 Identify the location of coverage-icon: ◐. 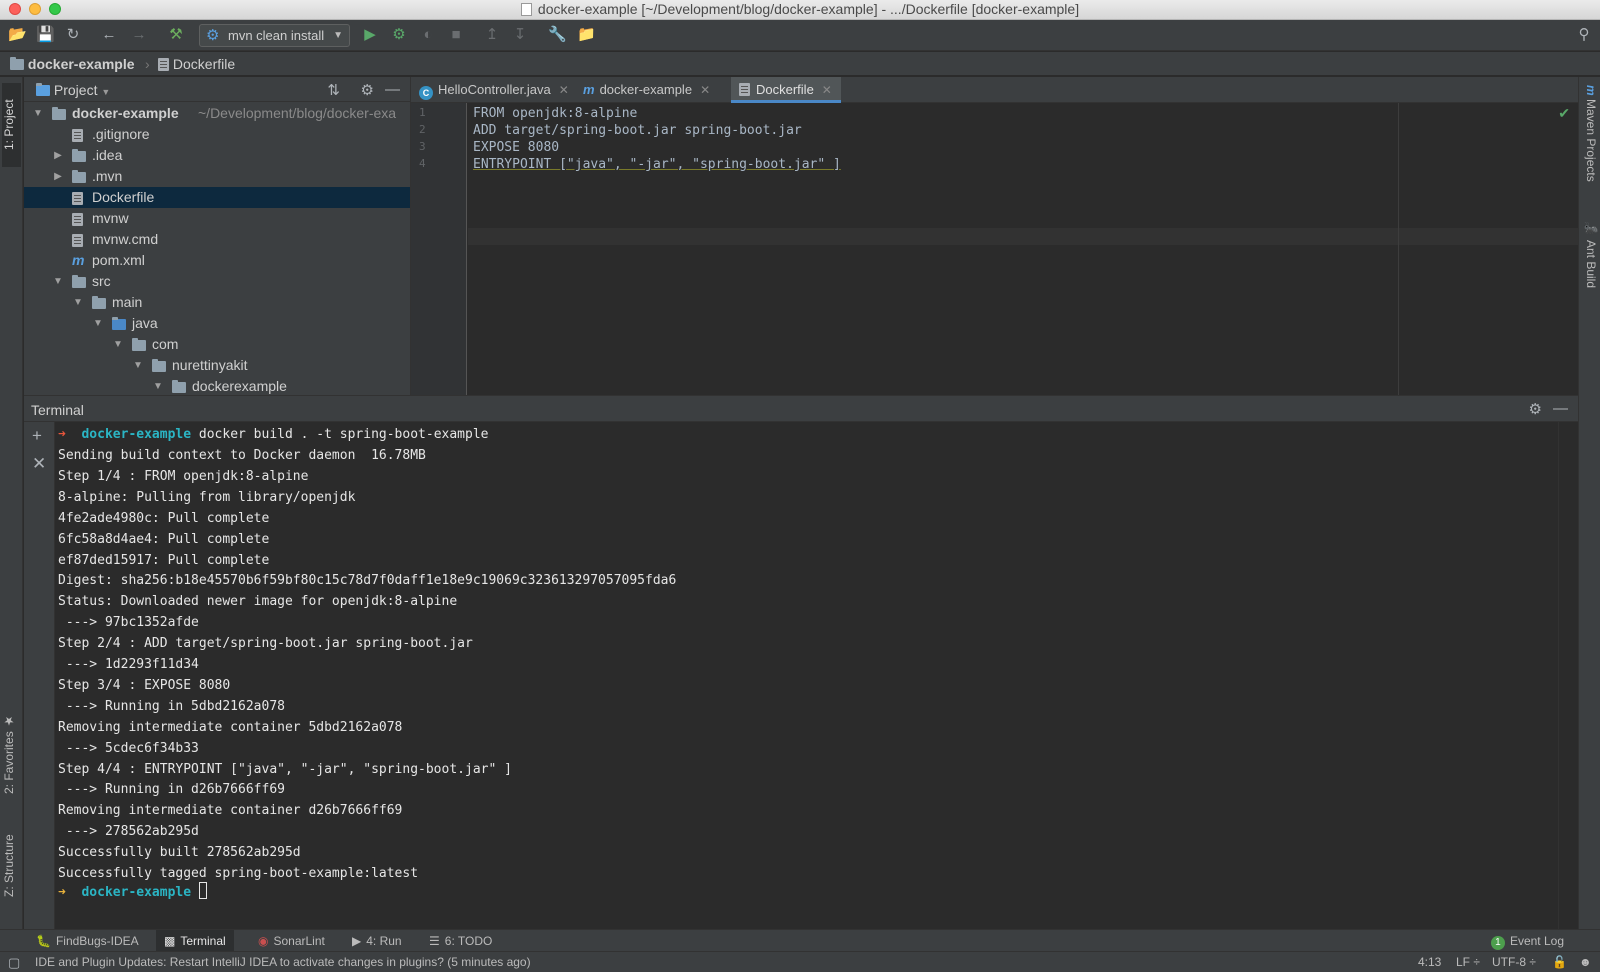
(428, 35).